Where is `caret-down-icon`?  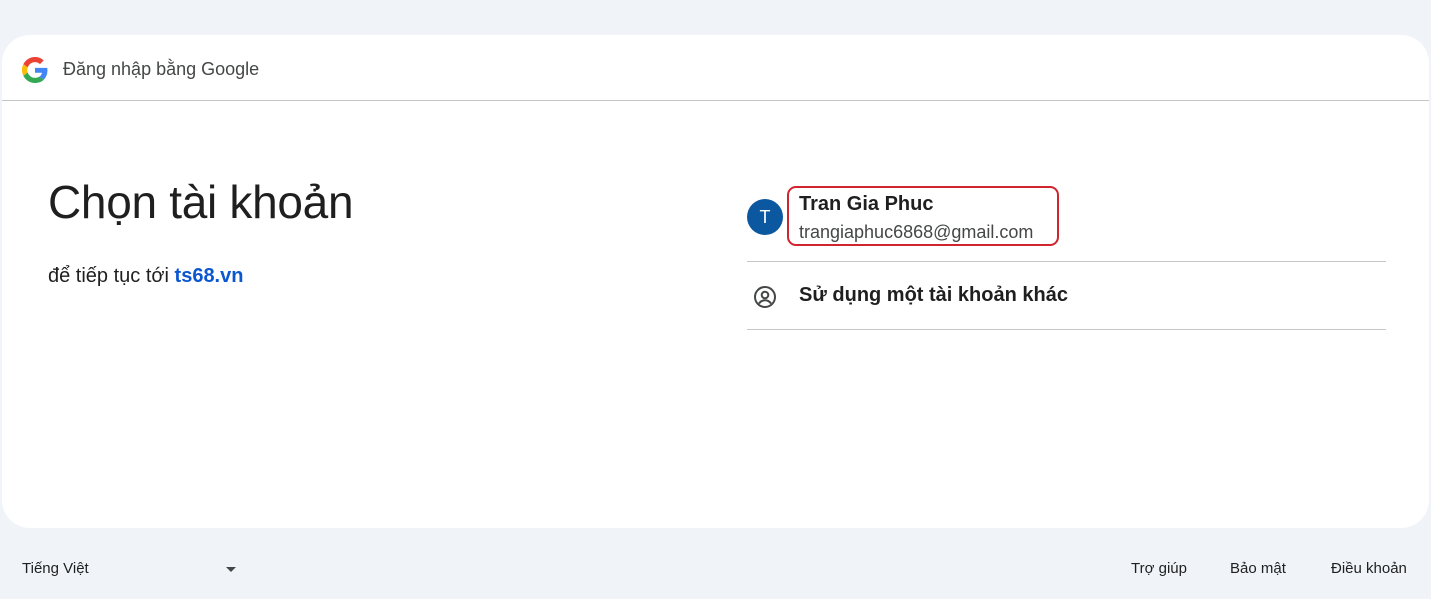
caret-down-icon is located at coordinates (231, 569).